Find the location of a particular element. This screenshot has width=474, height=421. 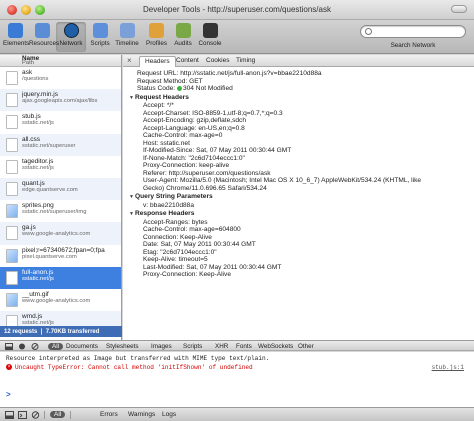

header-value: bytes is located at coordinates (199, 222).